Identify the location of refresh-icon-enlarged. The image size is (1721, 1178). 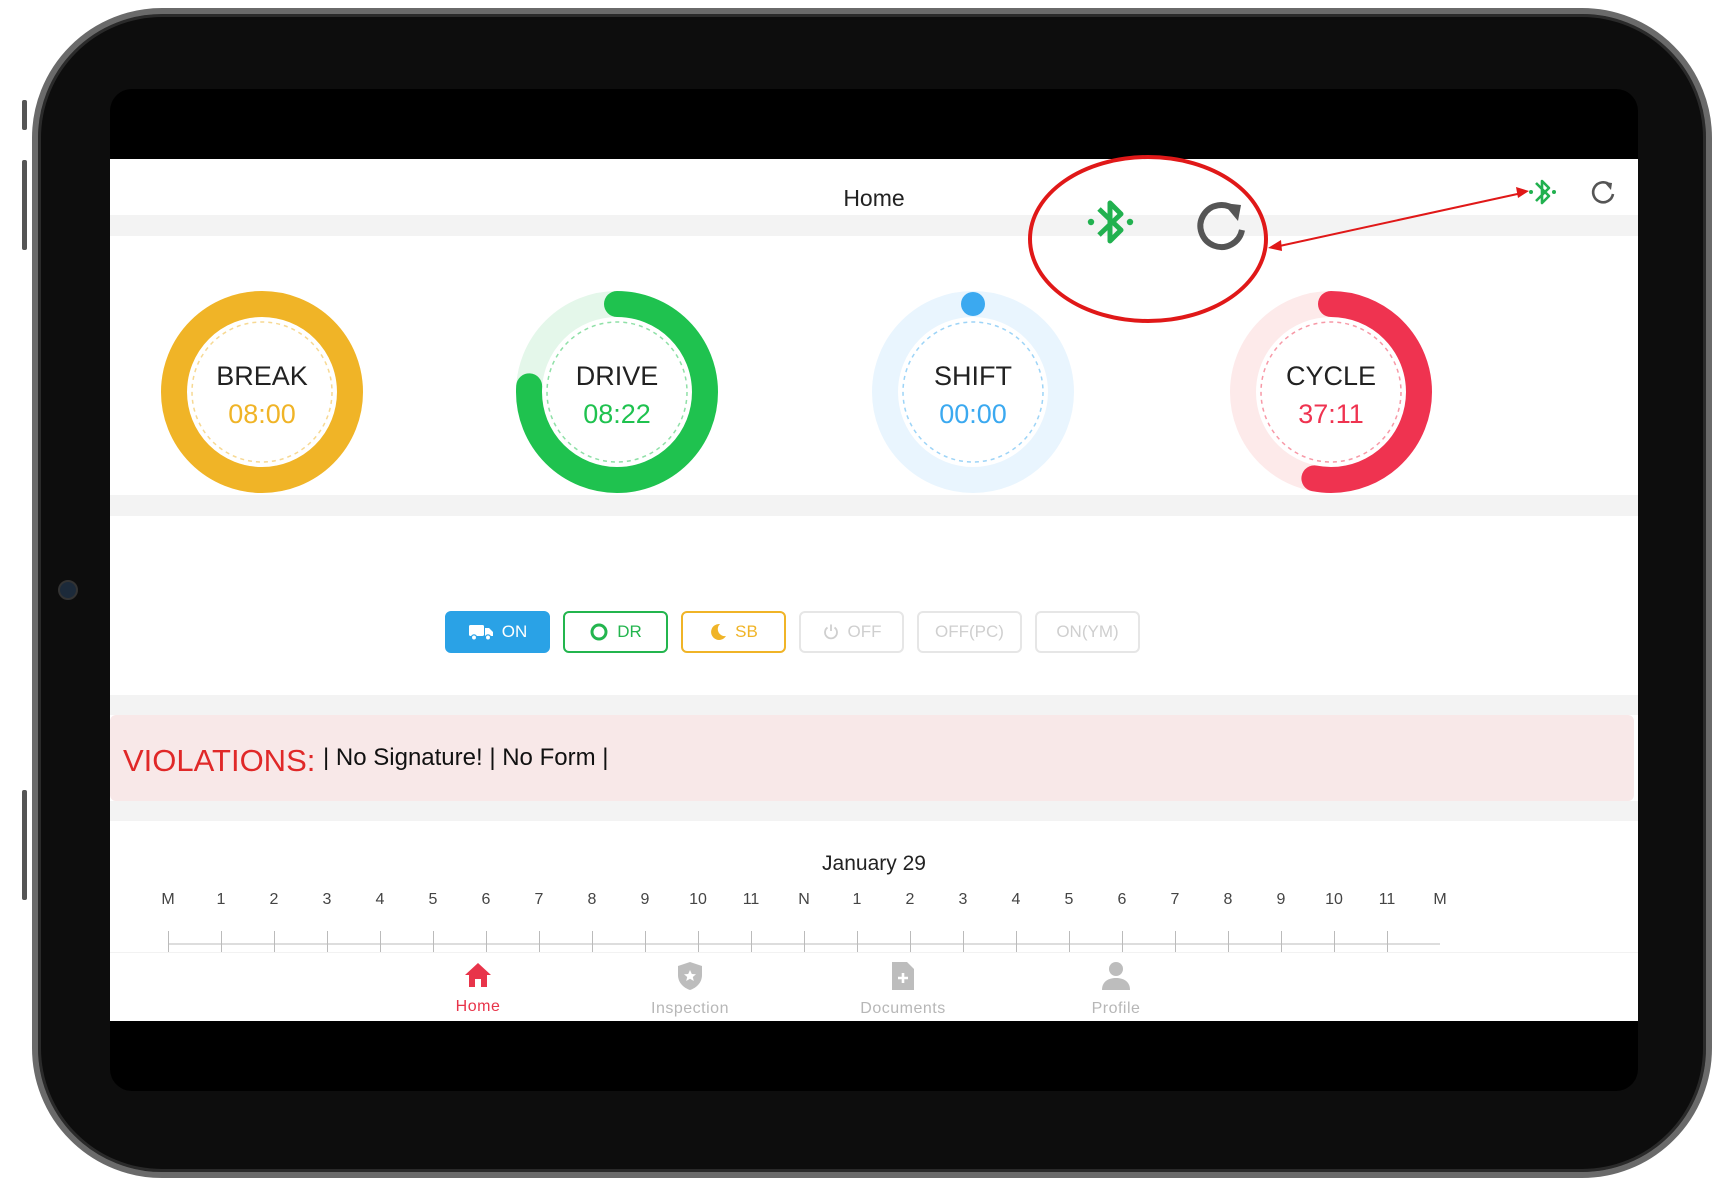
(1221, 226).